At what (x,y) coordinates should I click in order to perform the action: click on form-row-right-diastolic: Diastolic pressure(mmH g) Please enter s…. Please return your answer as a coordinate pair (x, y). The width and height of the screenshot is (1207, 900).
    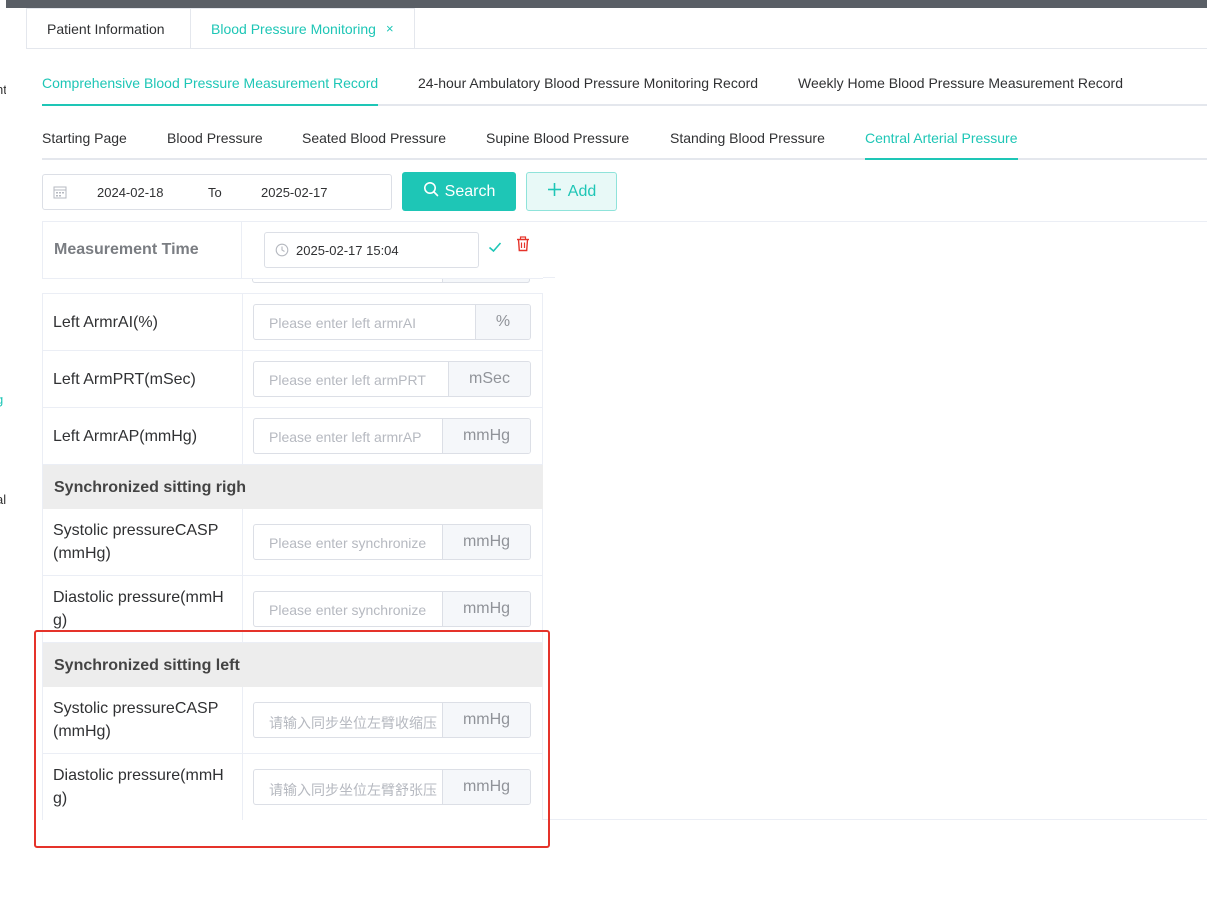
    Looking at the image, I should click on (292, 609).